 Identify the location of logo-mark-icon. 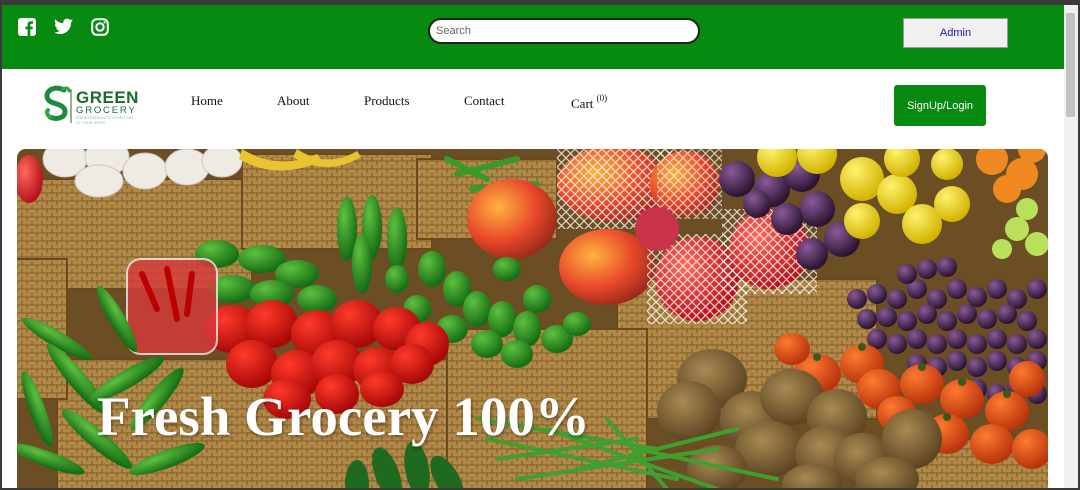
(58, 104).